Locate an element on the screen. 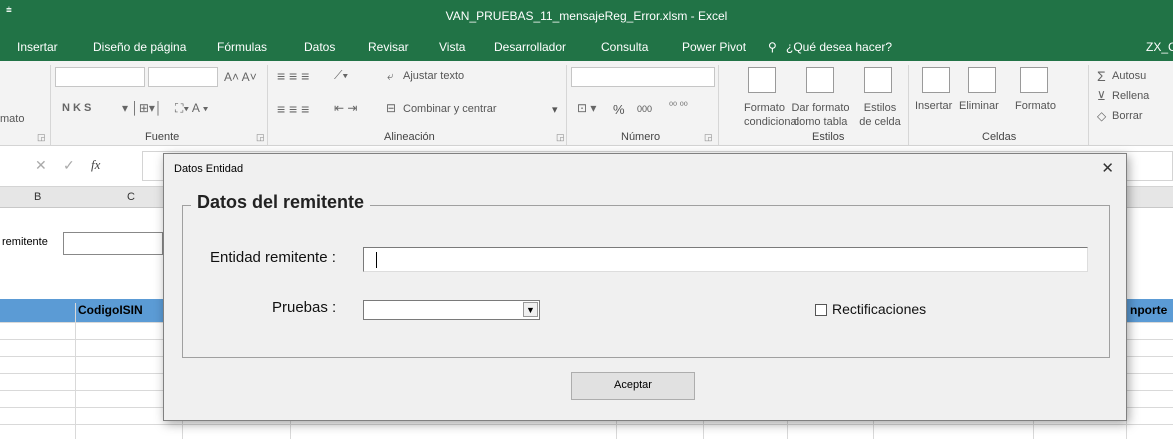 This screenshot has width=1173, height=439. align-left-icon: ≡ ≡ ≡ is located at coordinates (293, 109).